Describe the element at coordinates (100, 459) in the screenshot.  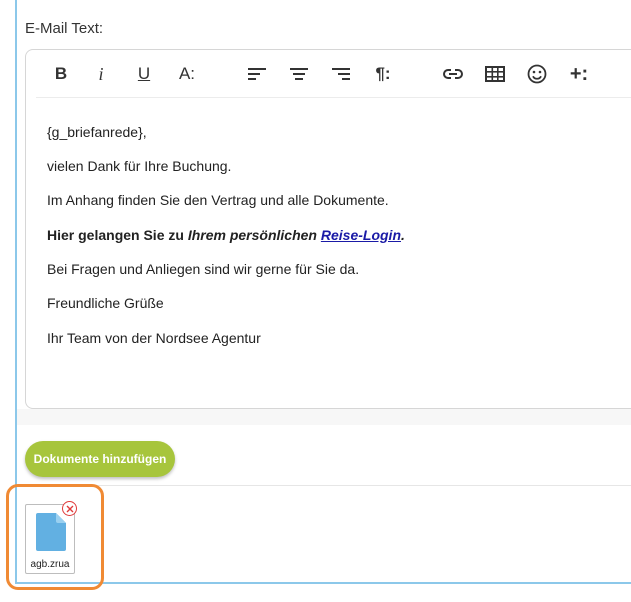
I see `add-document-button: Dokumente hinzufügen` at that location.